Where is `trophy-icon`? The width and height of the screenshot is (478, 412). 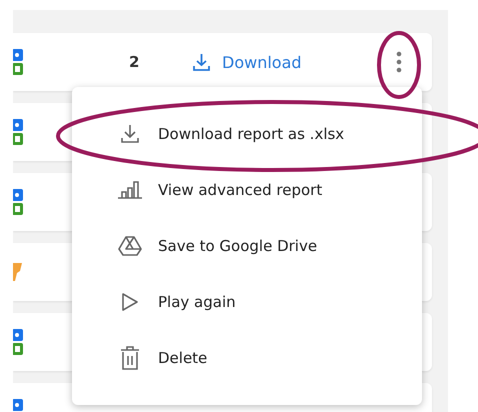
trophy-icon is located at coordinates (18, 272).